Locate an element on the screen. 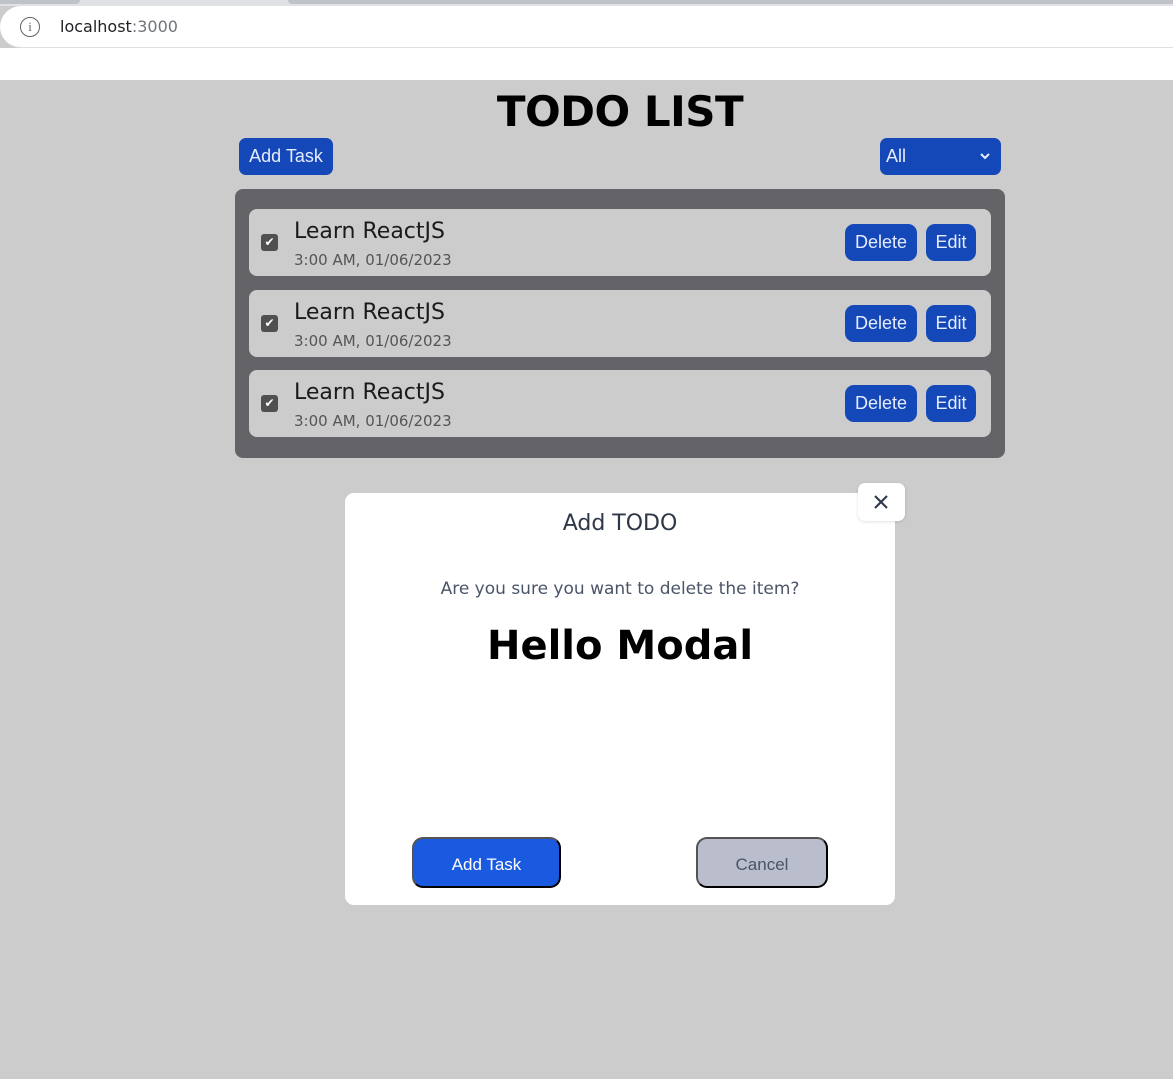  info-icon: i is located at coordinates (30, 27).